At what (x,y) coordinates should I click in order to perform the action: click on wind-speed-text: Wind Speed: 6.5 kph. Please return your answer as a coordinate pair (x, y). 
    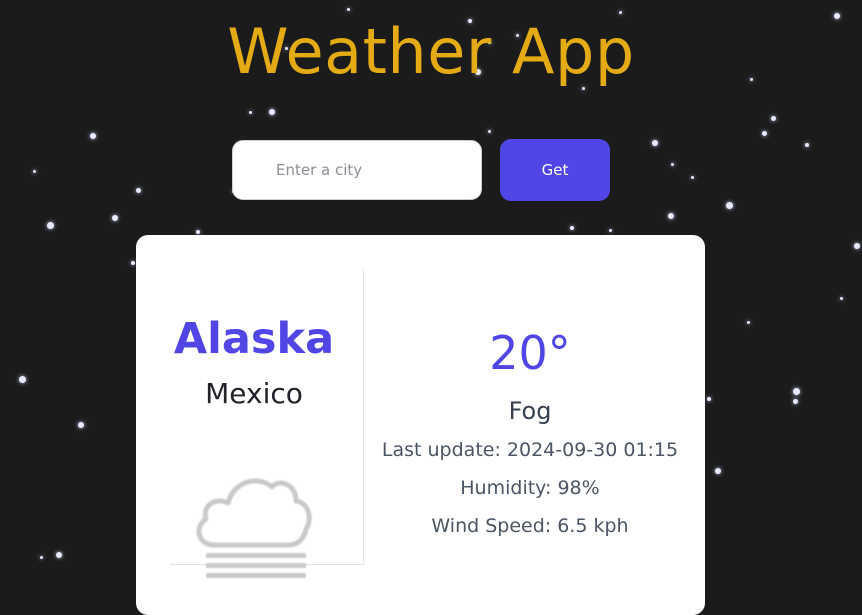
    Looking at the image, I should click on (530, 526).